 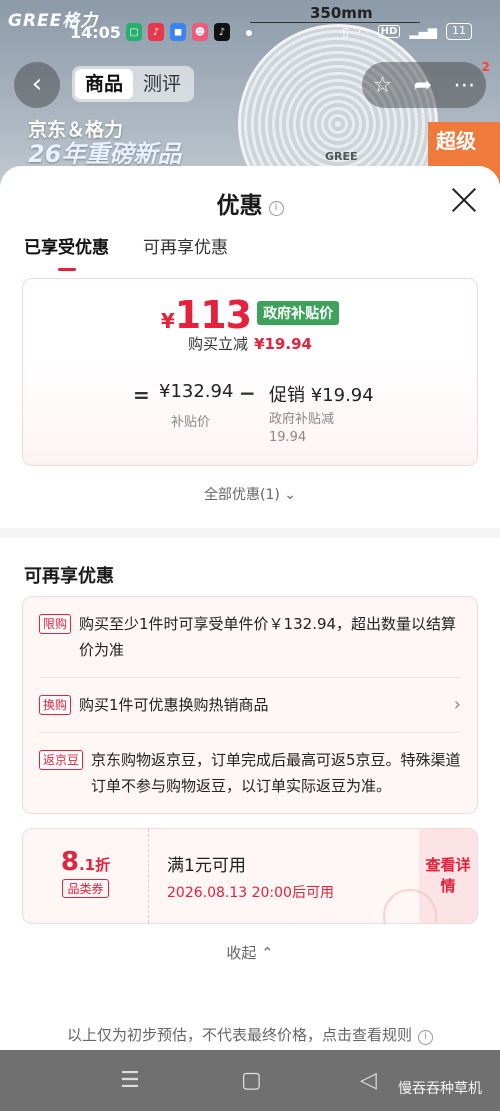 I want to click on tab-review: 测评, so click(x=162, y=84).